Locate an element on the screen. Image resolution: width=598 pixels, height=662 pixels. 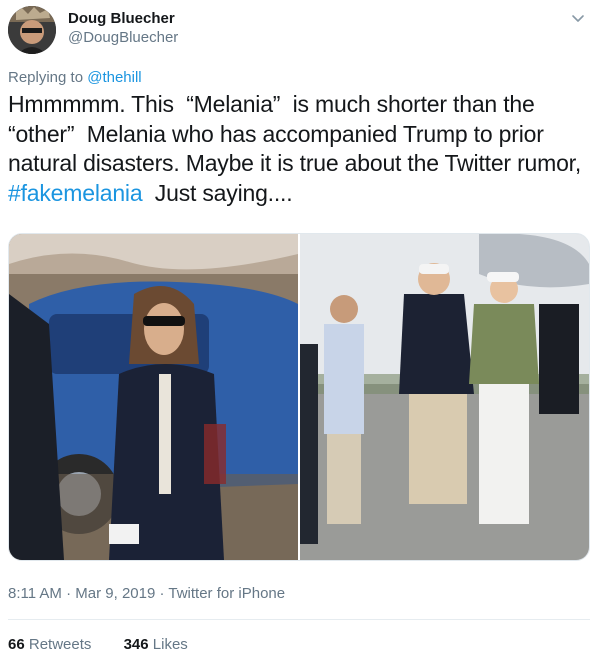
tweet-stats: 66 Retweets 346 Likes is located at coordinates (112, 644).